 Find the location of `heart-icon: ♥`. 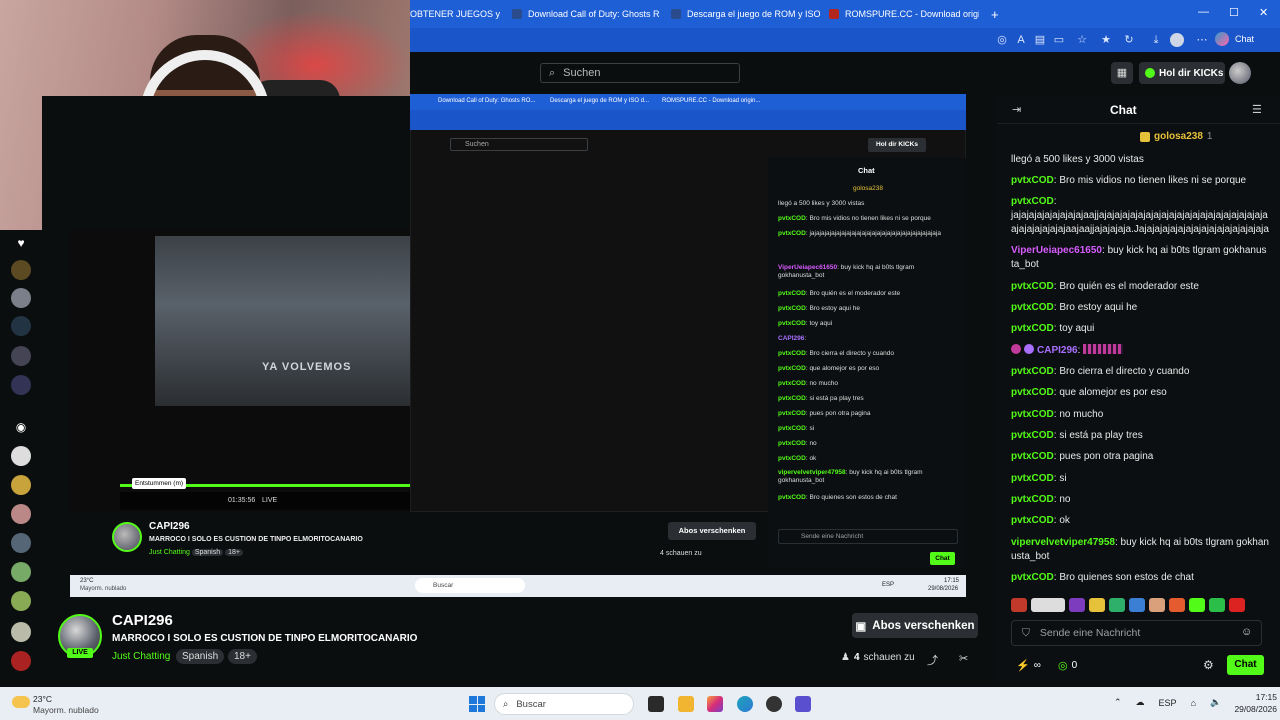

heart-icon: ♥ is located at coordinates (21, 246).